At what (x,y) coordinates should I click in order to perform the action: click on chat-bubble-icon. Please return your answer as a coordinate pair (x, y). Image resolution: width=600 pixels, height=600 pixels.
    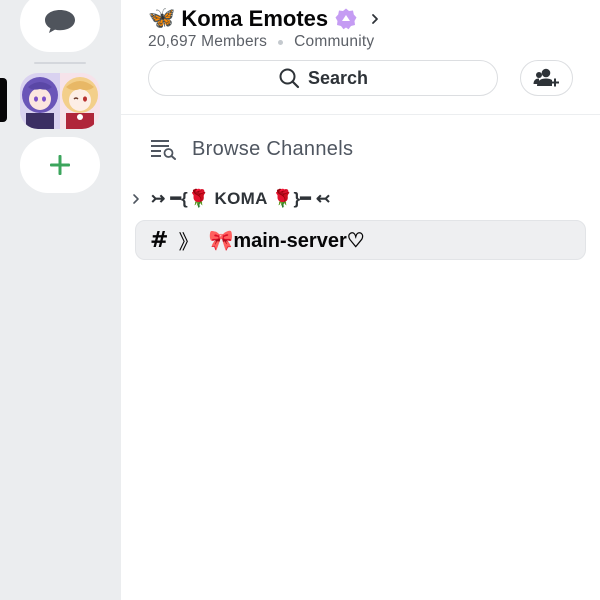
    Looking at the image, I should click on (60, 21).